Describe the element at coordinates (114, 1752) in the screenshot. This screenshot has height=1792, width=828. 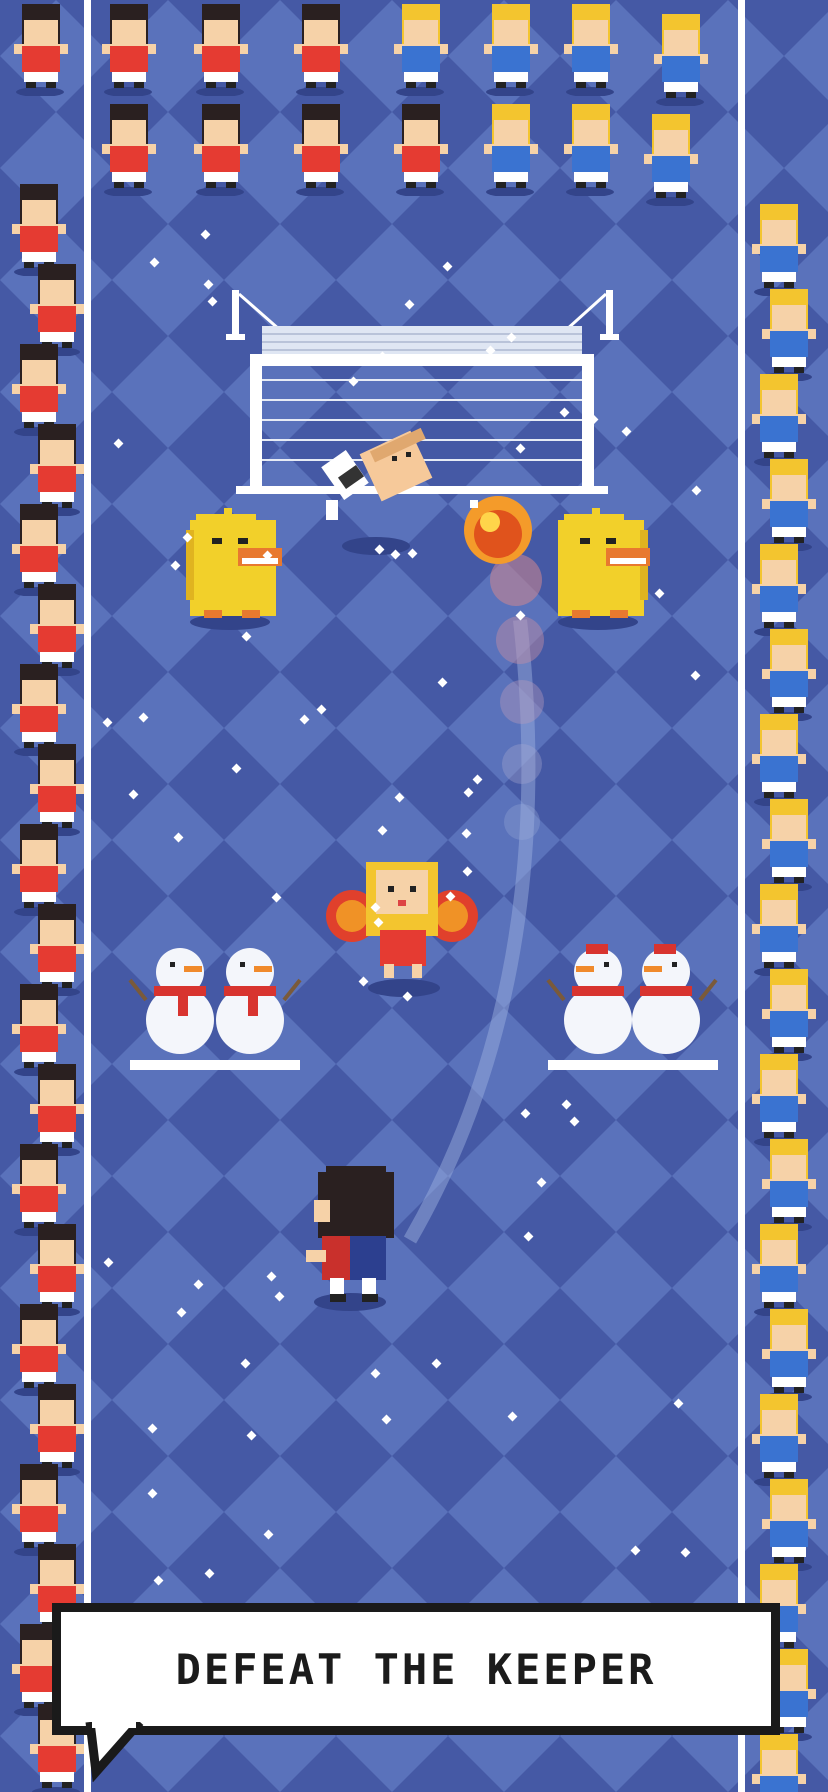
I see `speech-bubble-tail-icon` at that location.